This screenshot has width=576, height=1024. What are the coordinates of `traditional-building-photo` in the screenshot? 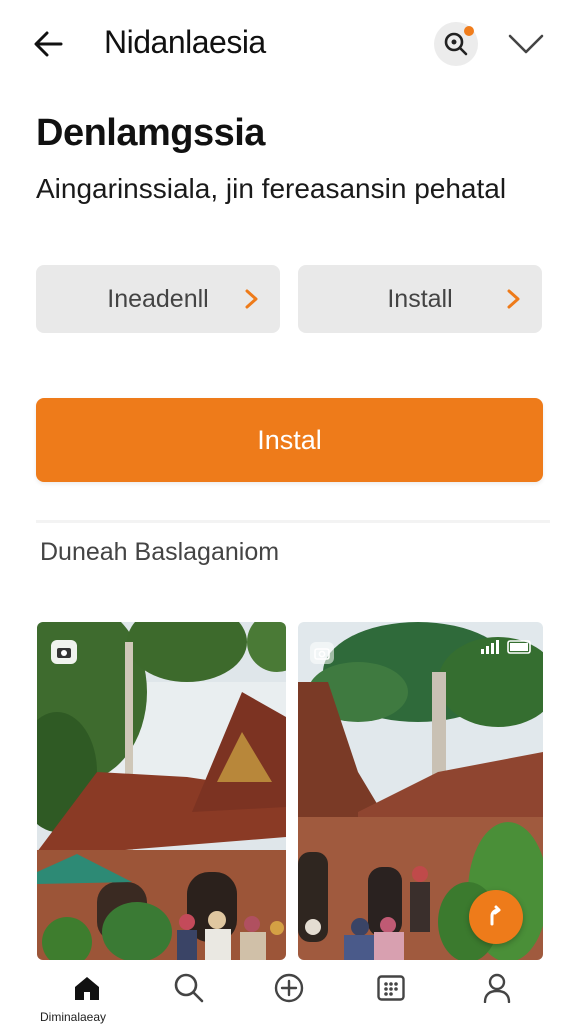 It's located at (161, 791).